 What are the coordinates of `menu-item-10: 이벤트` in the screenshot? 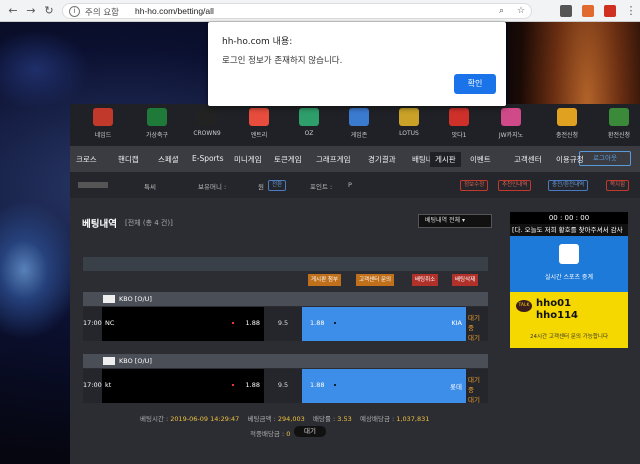 It's located at (480, 159).